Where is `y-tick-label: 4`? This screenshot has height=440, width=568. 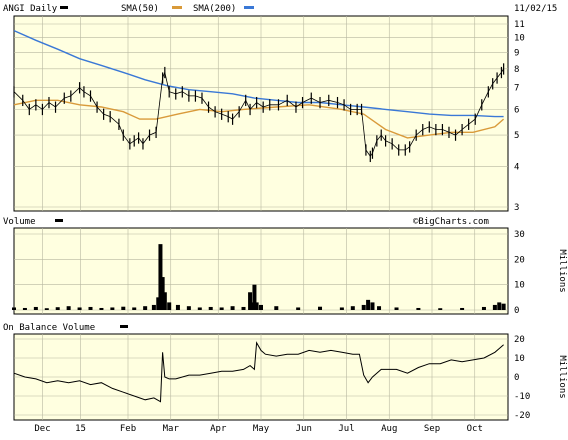 y-tick-label: 4 is located at coordinates (516, 167).